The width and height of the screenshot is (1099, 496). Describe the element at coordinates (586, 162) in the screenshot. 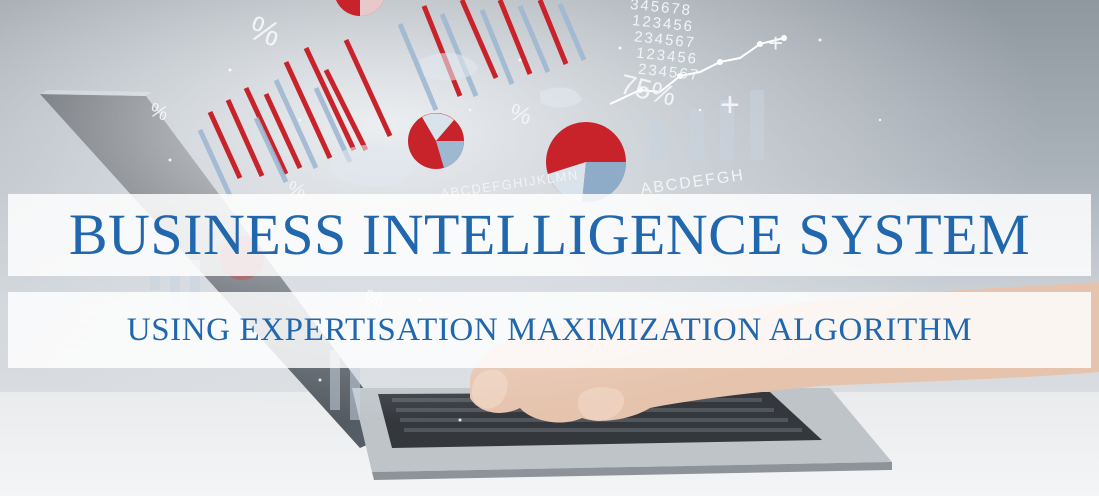

I see `pie-chart-large` at that location.